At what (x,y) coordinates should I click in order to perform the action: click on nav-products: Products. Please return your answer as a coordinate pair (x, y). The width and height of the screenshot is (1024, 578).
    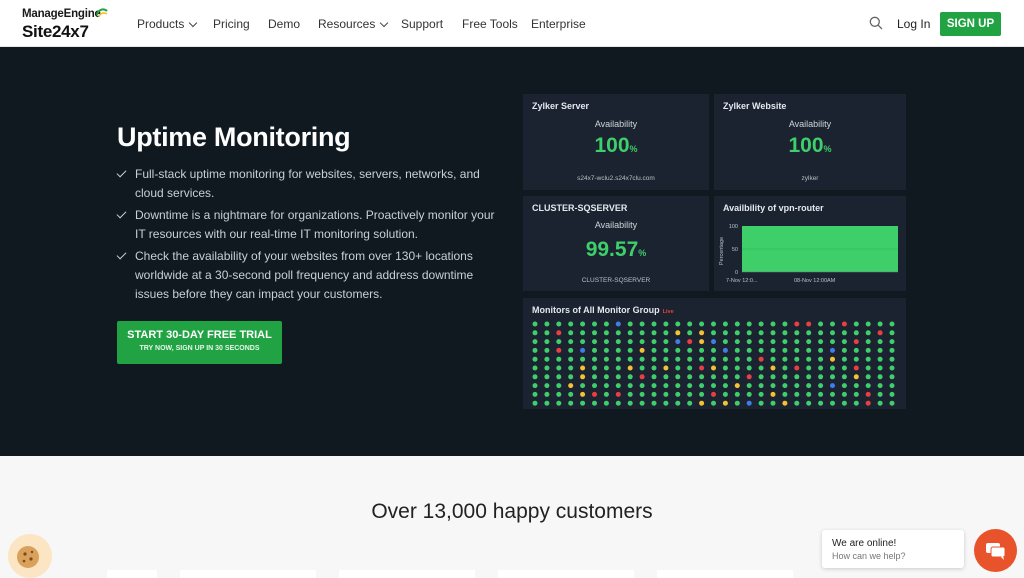
    Looking at the image, I should click on (167, 24).